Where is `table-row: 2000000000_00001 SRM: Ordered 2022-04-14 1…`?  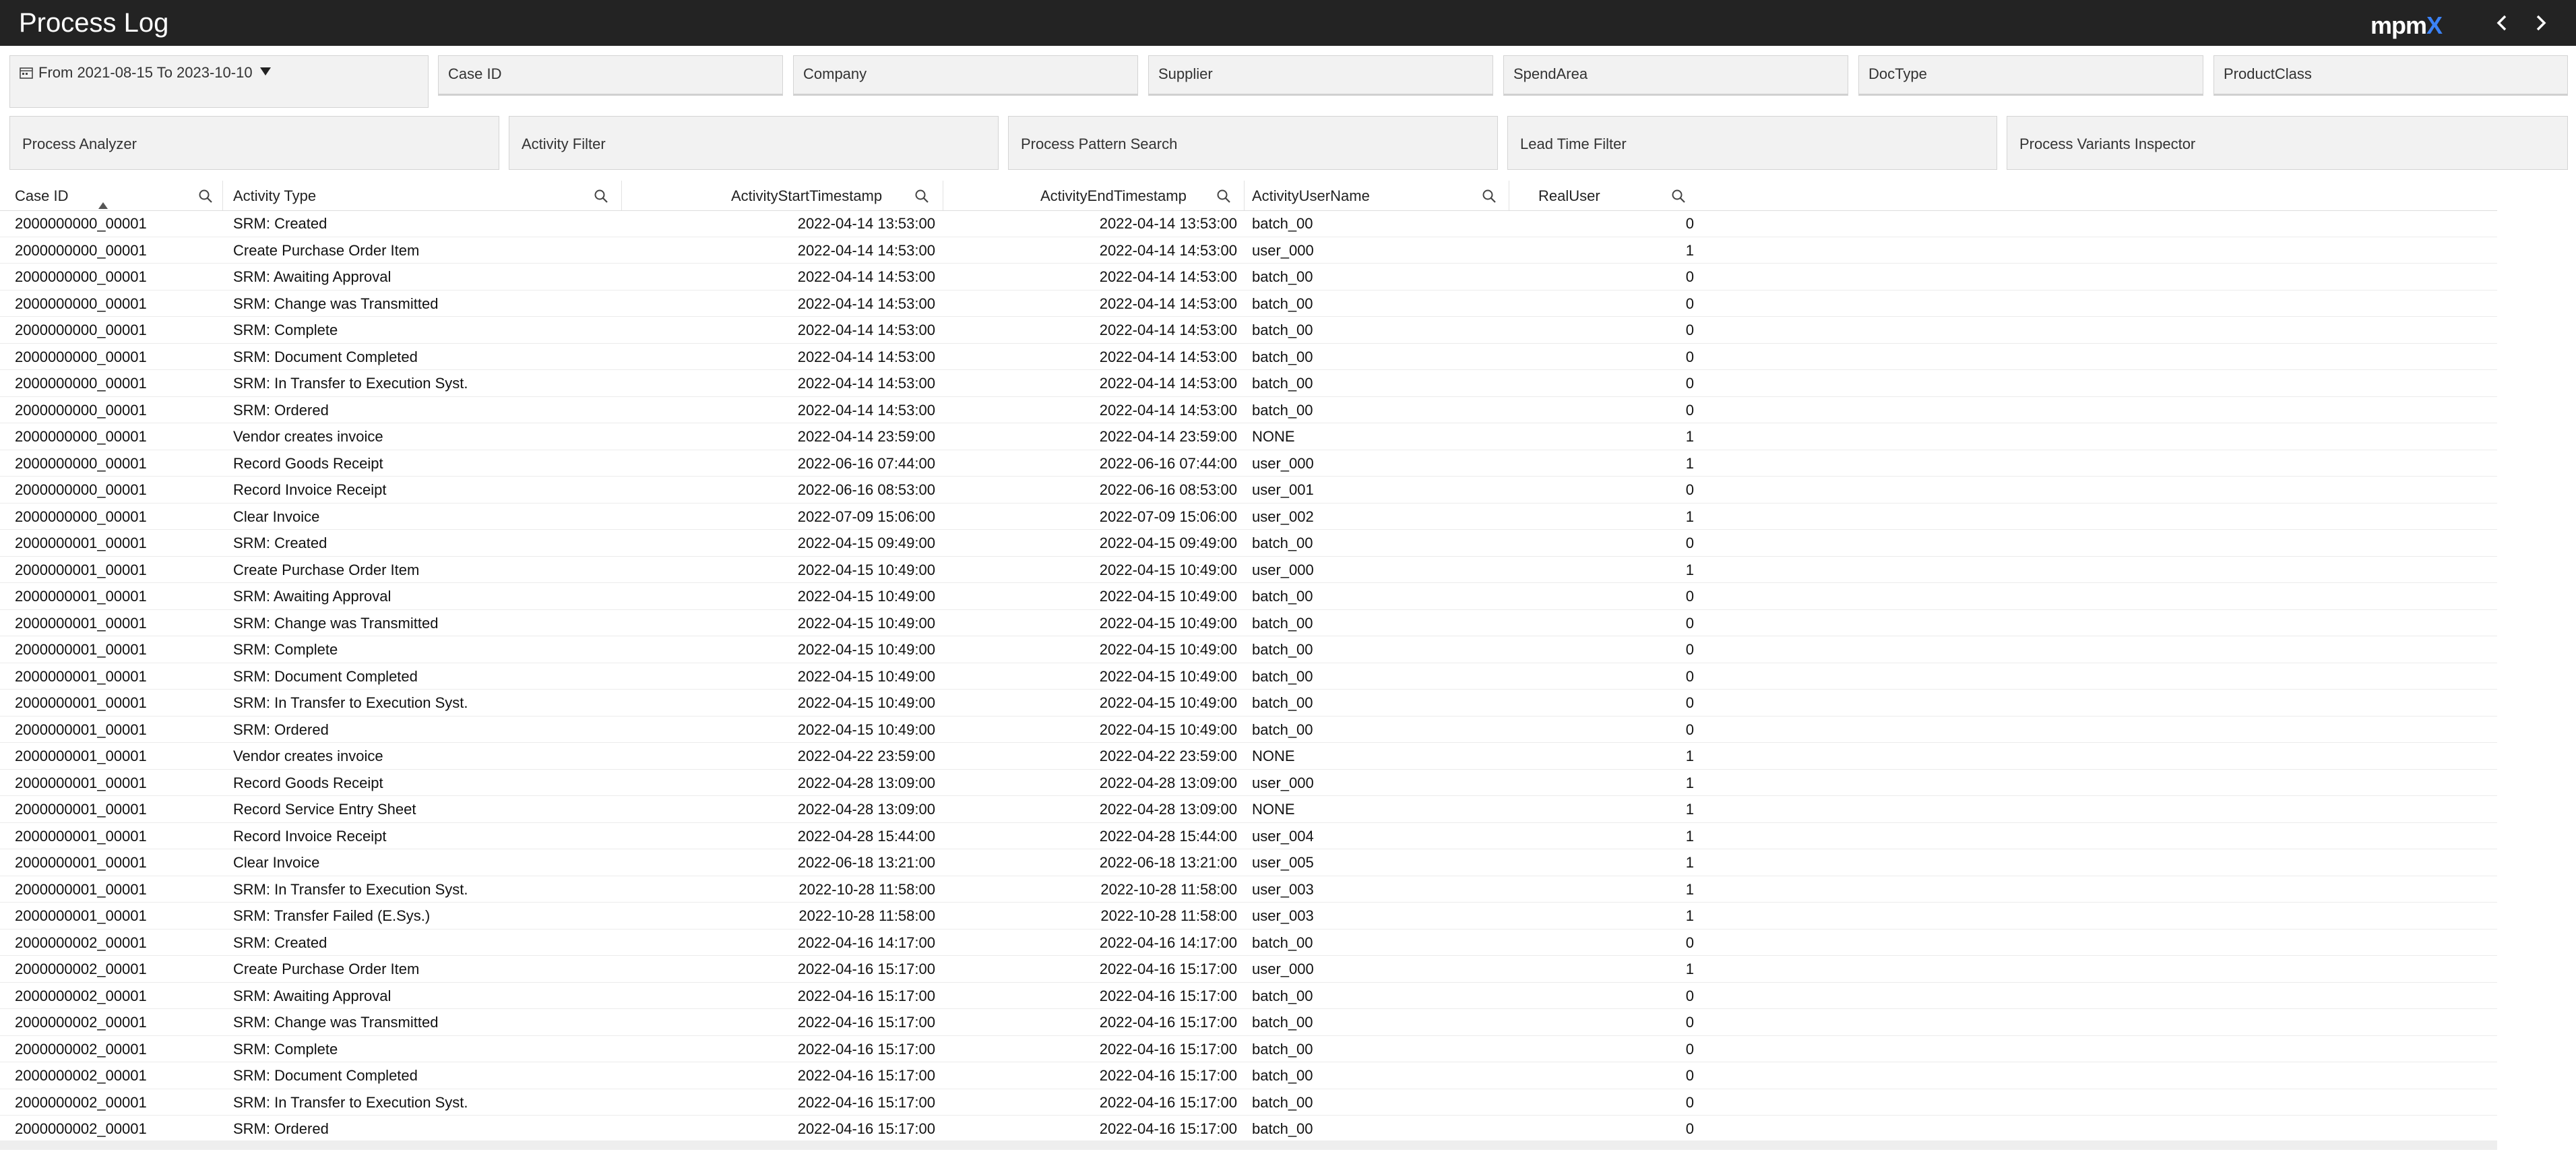
table-row: 2000000000_00001 SRM: Ordered 2022-04-14 1… is located at coordinates (1248, 410).